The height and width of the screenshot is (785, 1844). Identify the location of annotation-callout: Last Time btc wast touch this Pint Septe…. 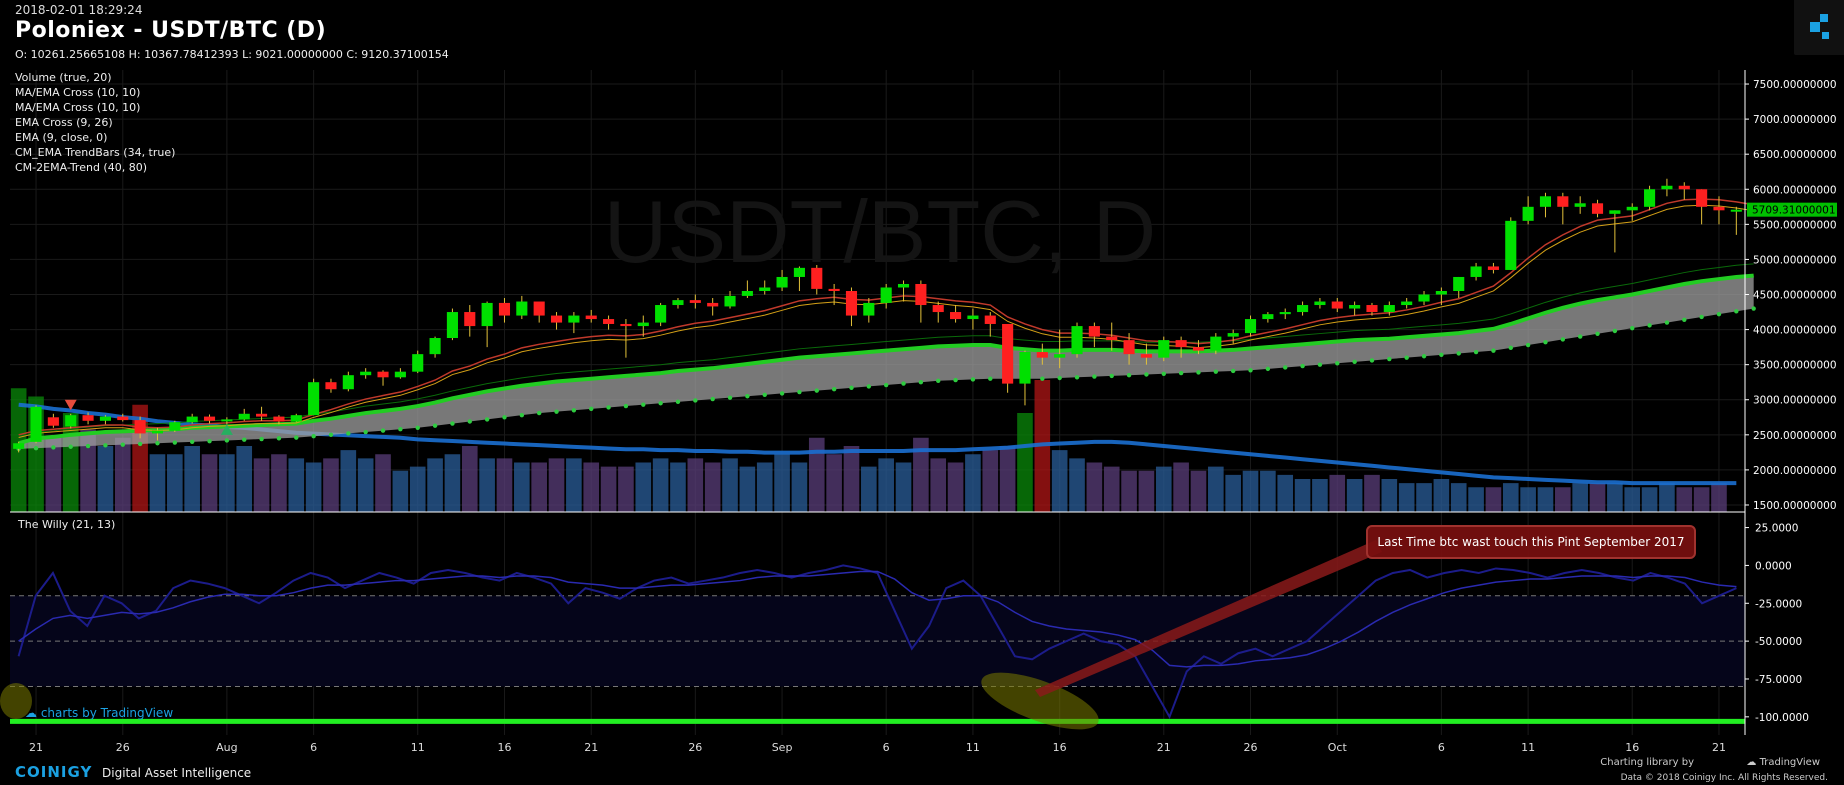
(1531, 542).